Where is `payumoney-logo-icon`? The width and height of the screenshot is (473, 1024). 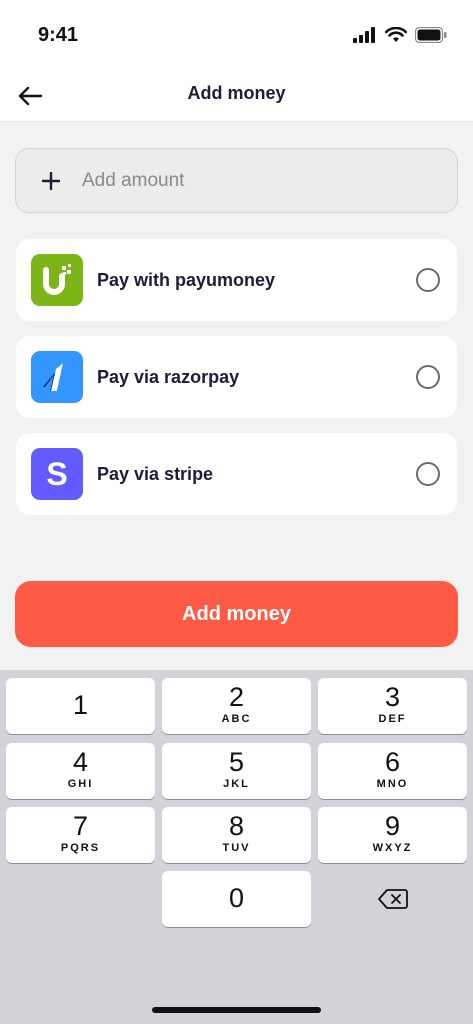
payumoney-logo-icon is located at coordinates (57, 280).